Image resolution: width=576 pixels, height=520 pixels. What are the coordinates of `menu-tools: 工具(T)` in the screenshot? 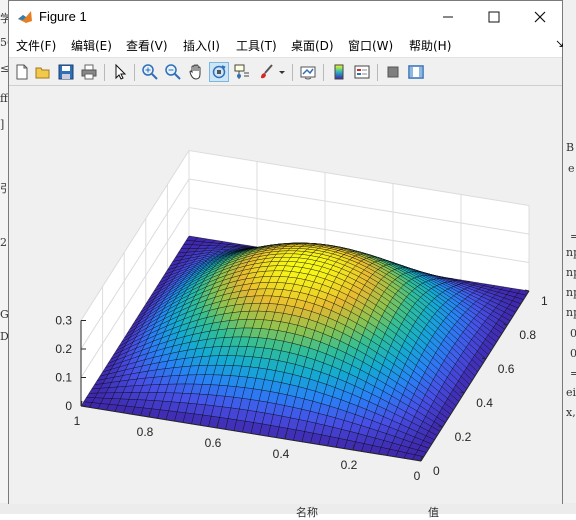 It's located at (256, 45).